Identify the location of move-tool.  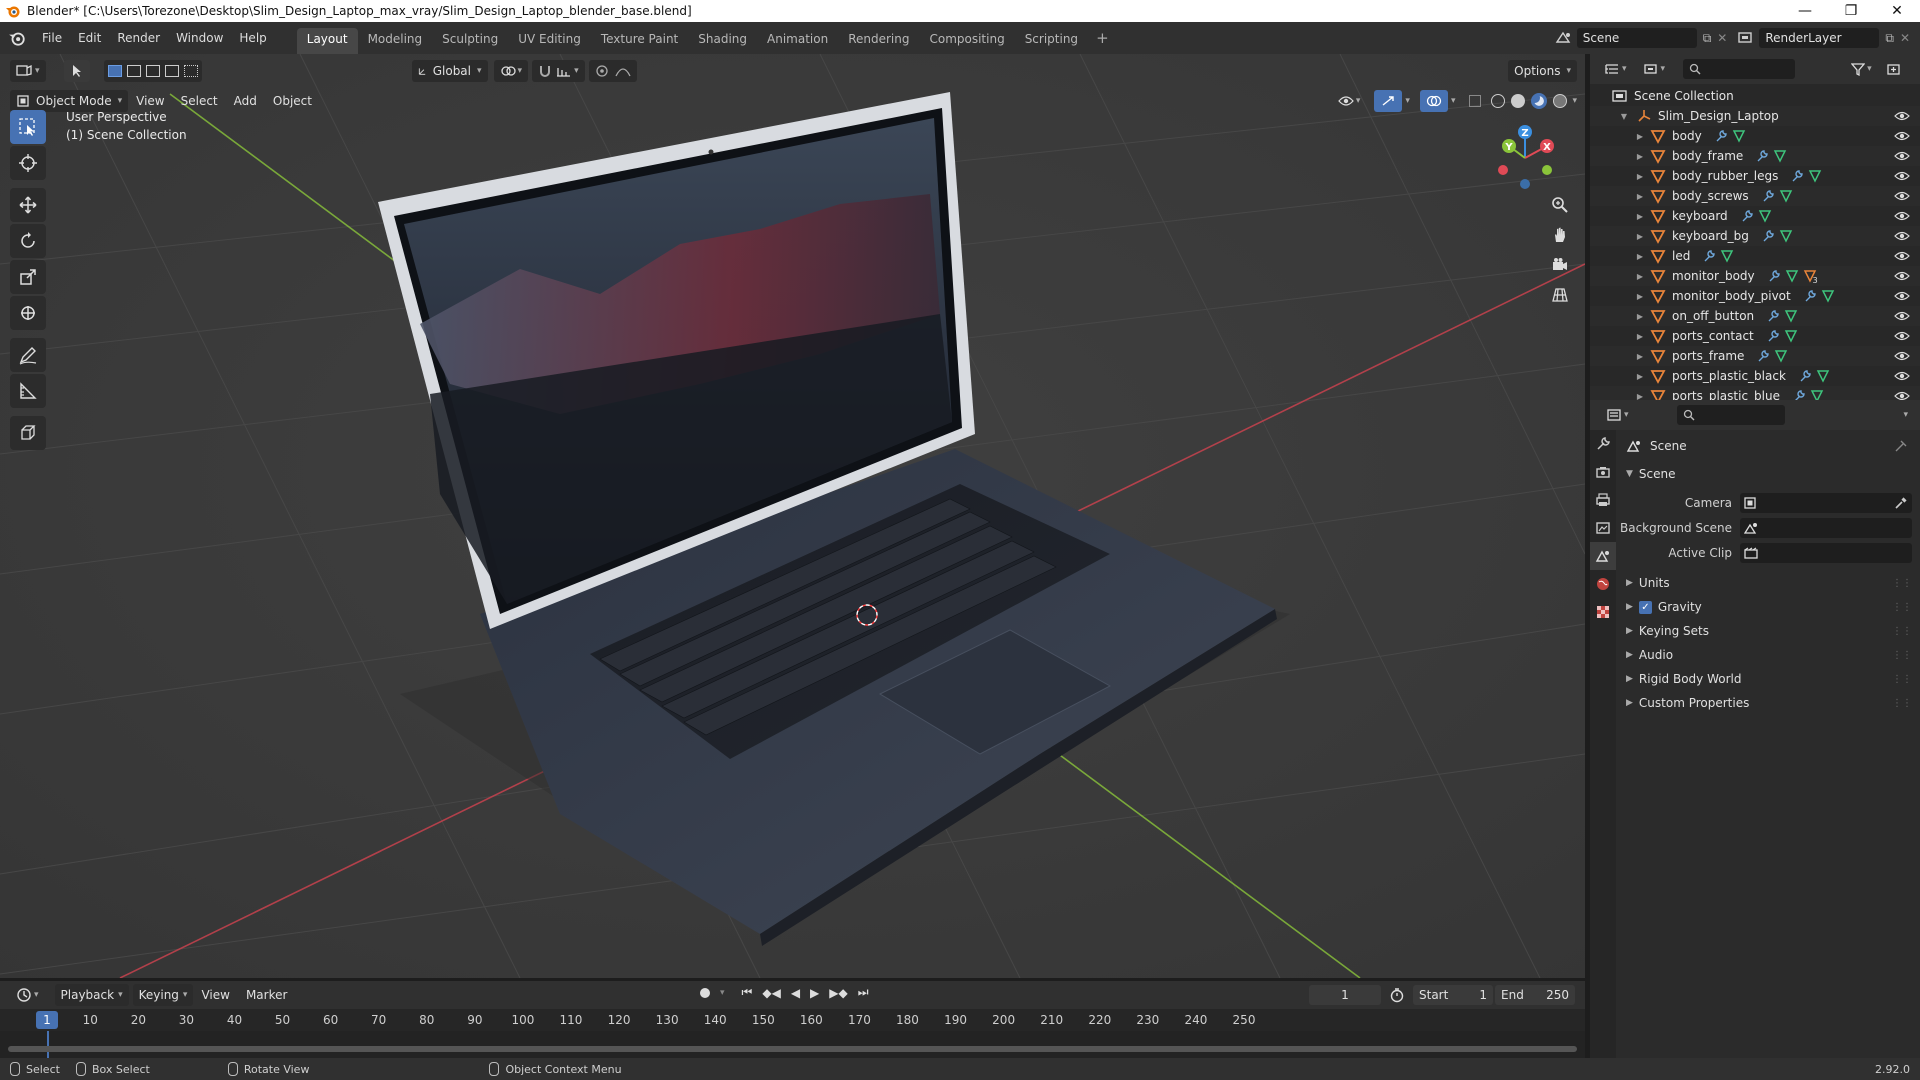
(28, 205).